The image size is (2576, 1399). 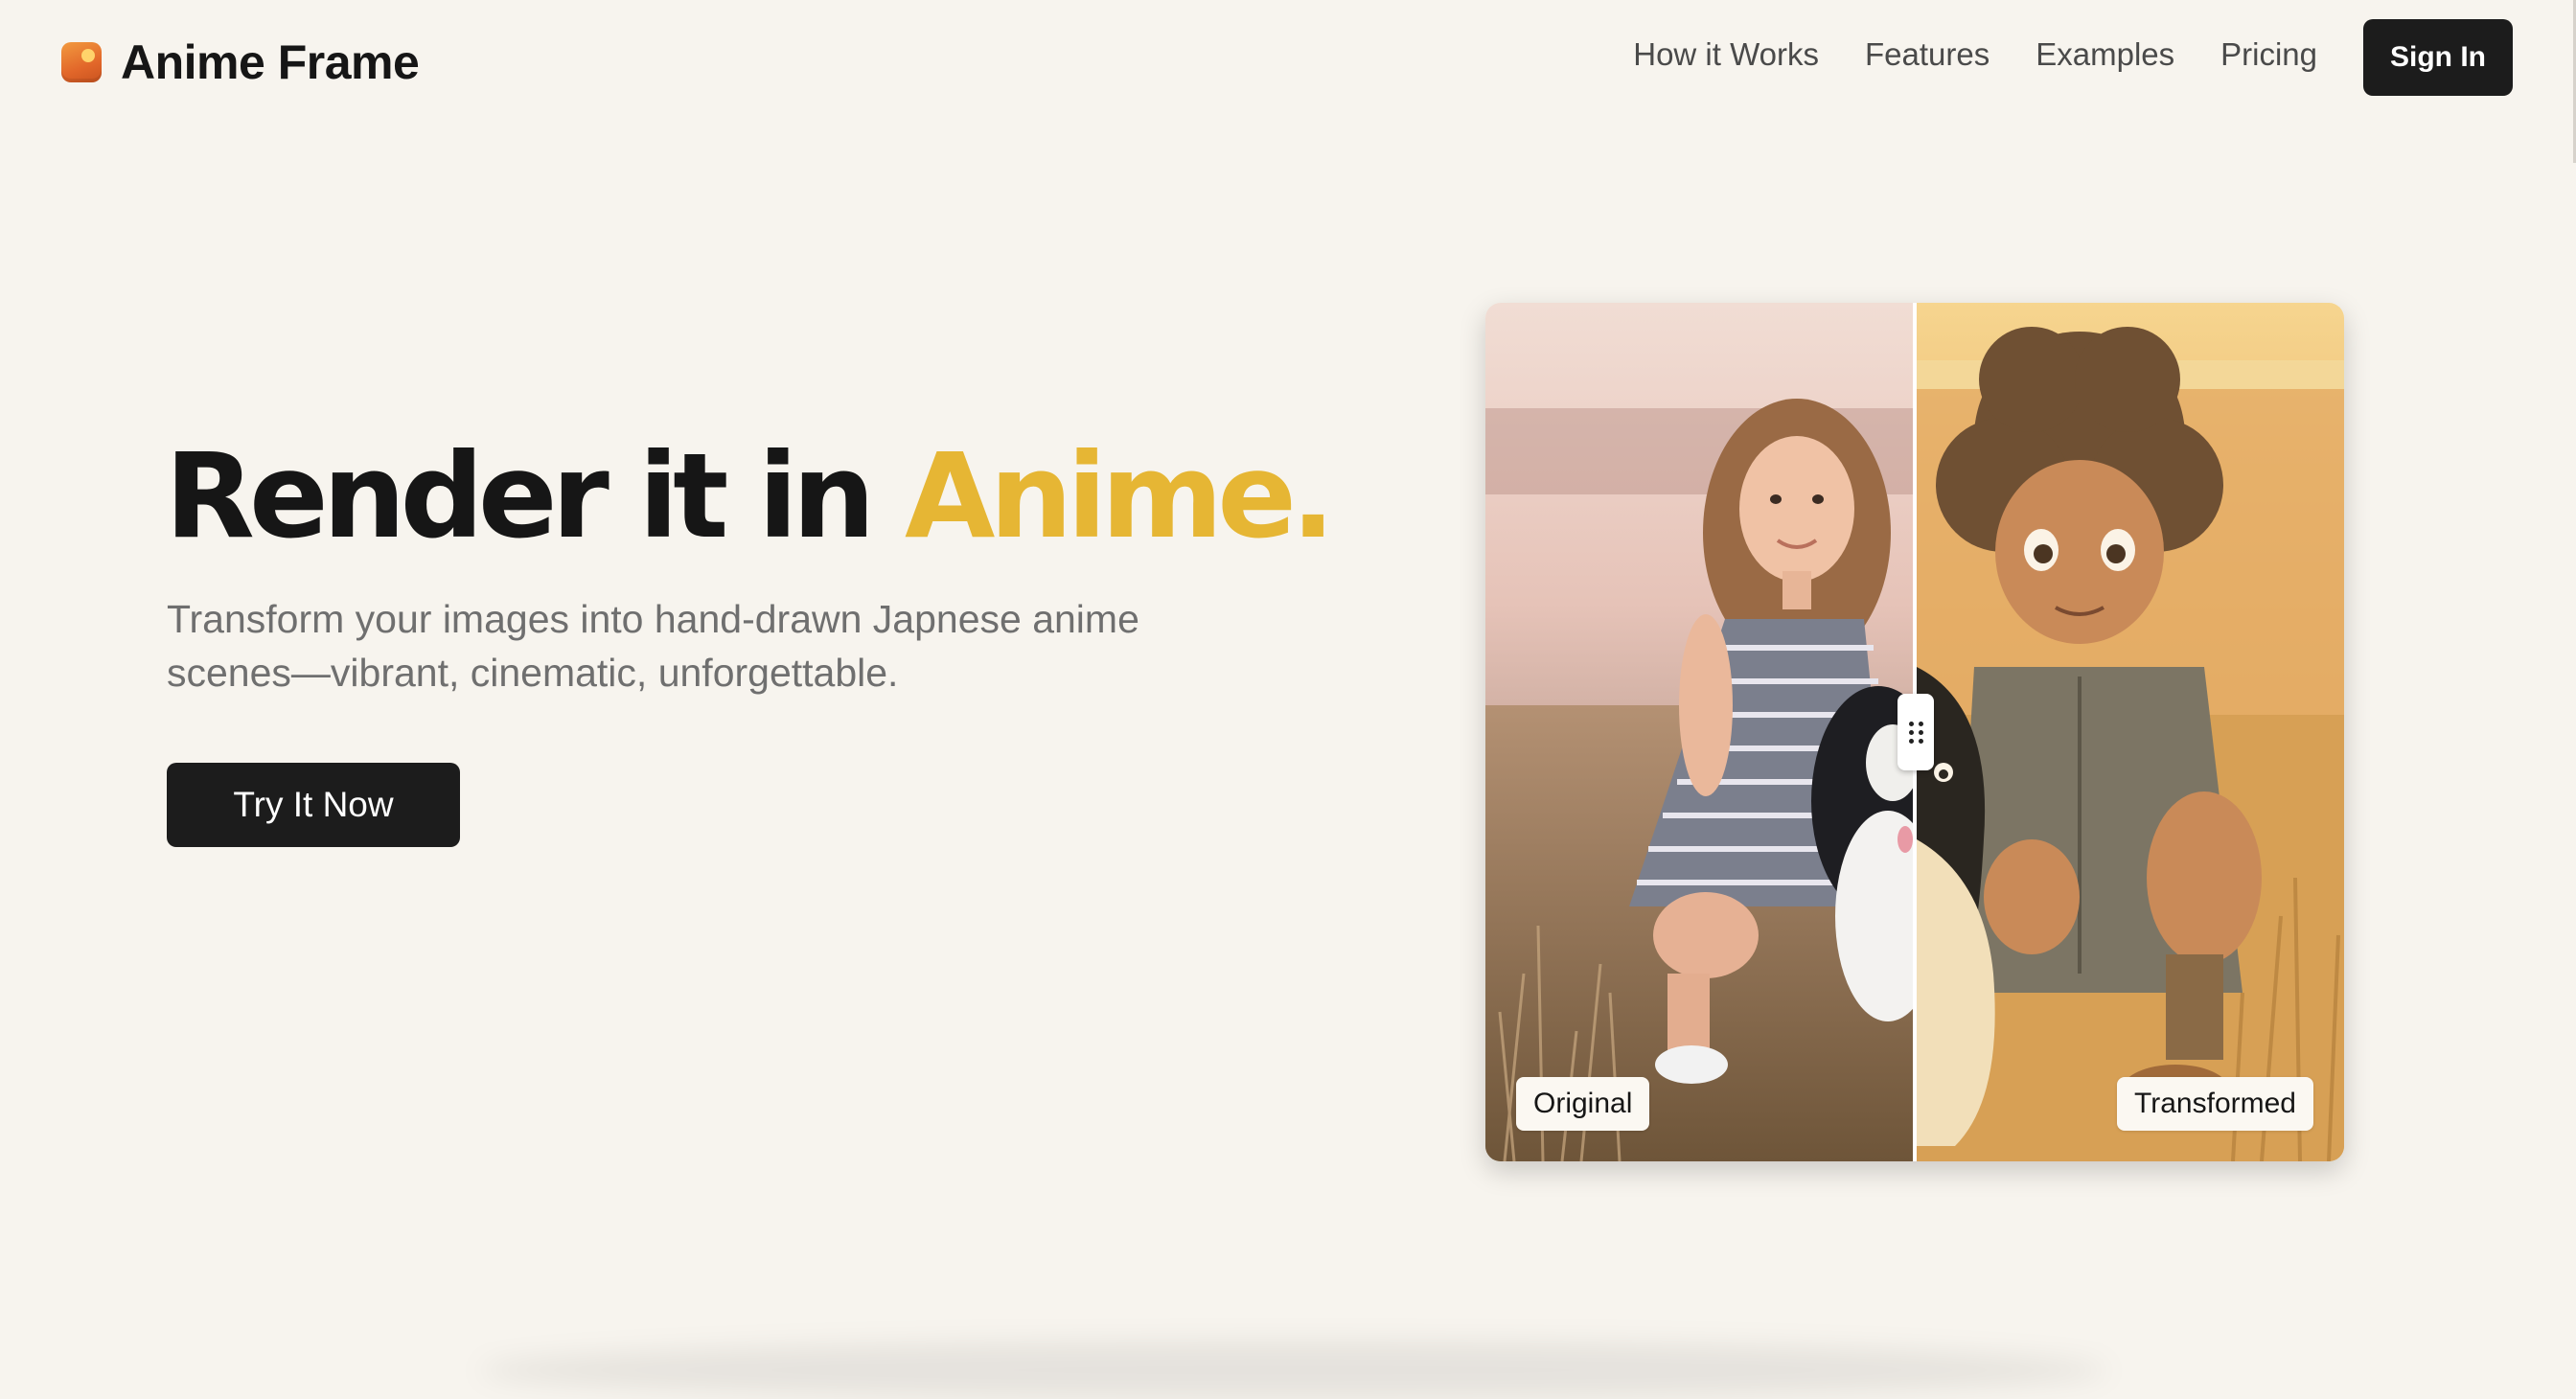 I want to click on hero-title-main: Render it in, so click(x=520, y=496).